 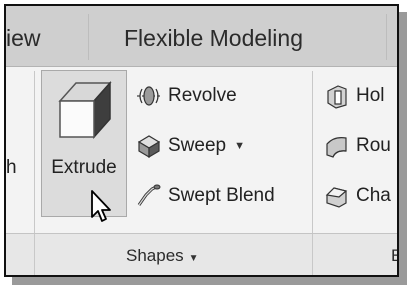 What do you see at coordinates (354, 96) in the screenshot?
I see `hole-button: Hol` at bounding box center [354, 96].